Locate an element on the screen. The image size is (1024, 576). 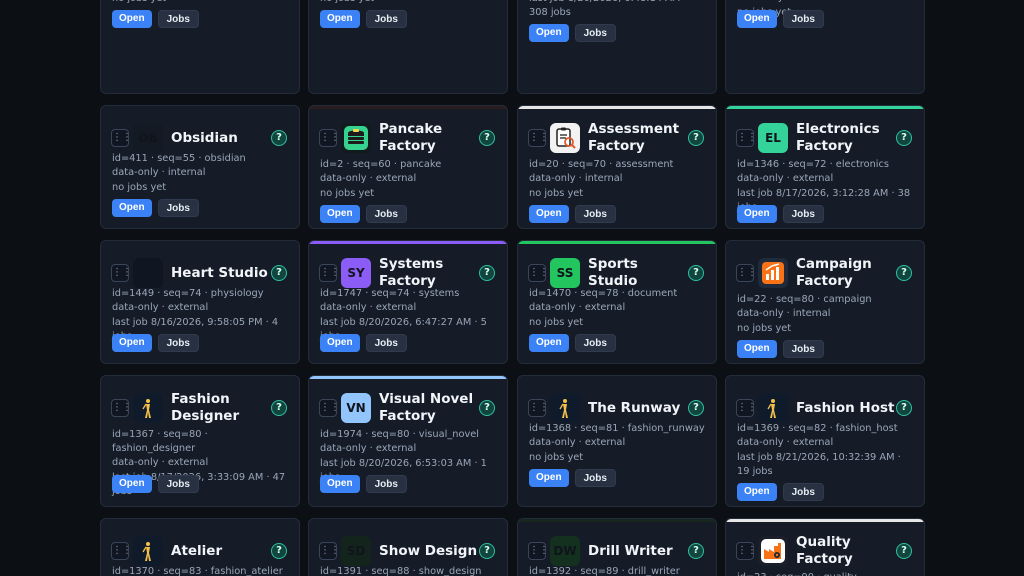
card-id-seq: id=1391 · seq=88 · show_design is located at coordinates (401, 571).